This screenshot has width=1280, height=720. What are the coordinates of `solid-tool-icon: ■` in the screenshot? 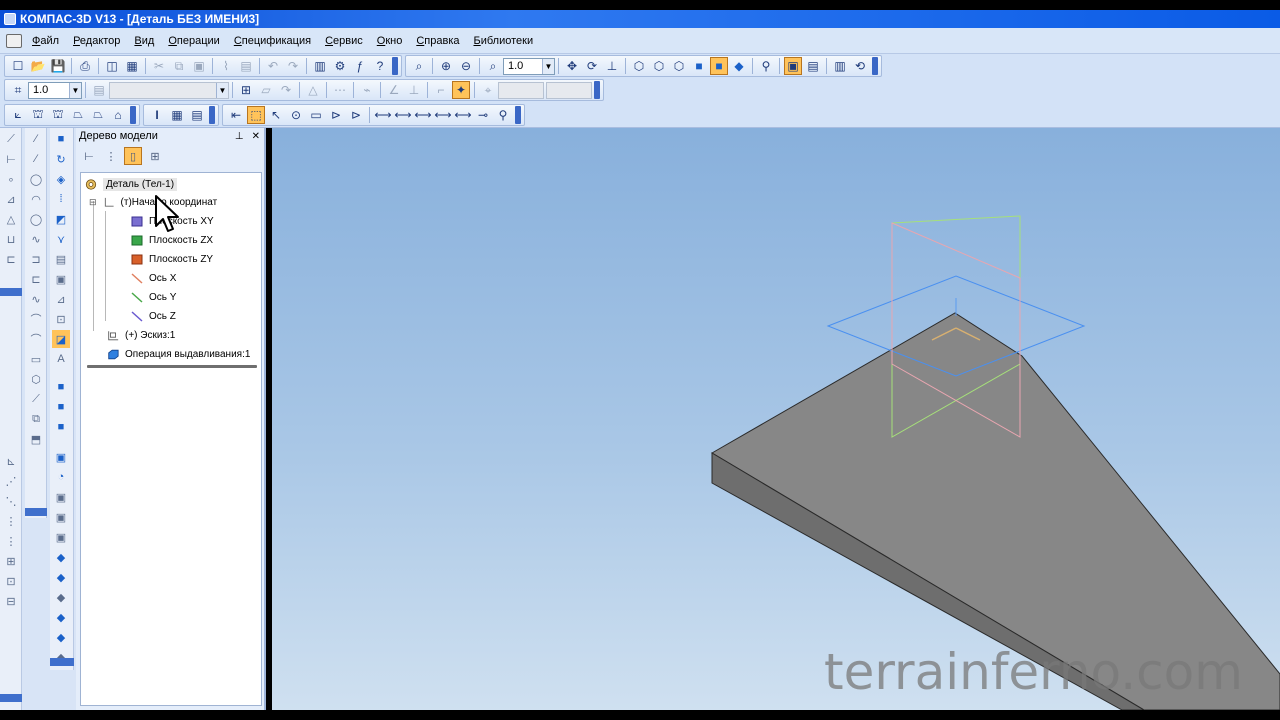 It's located at (61, 427).